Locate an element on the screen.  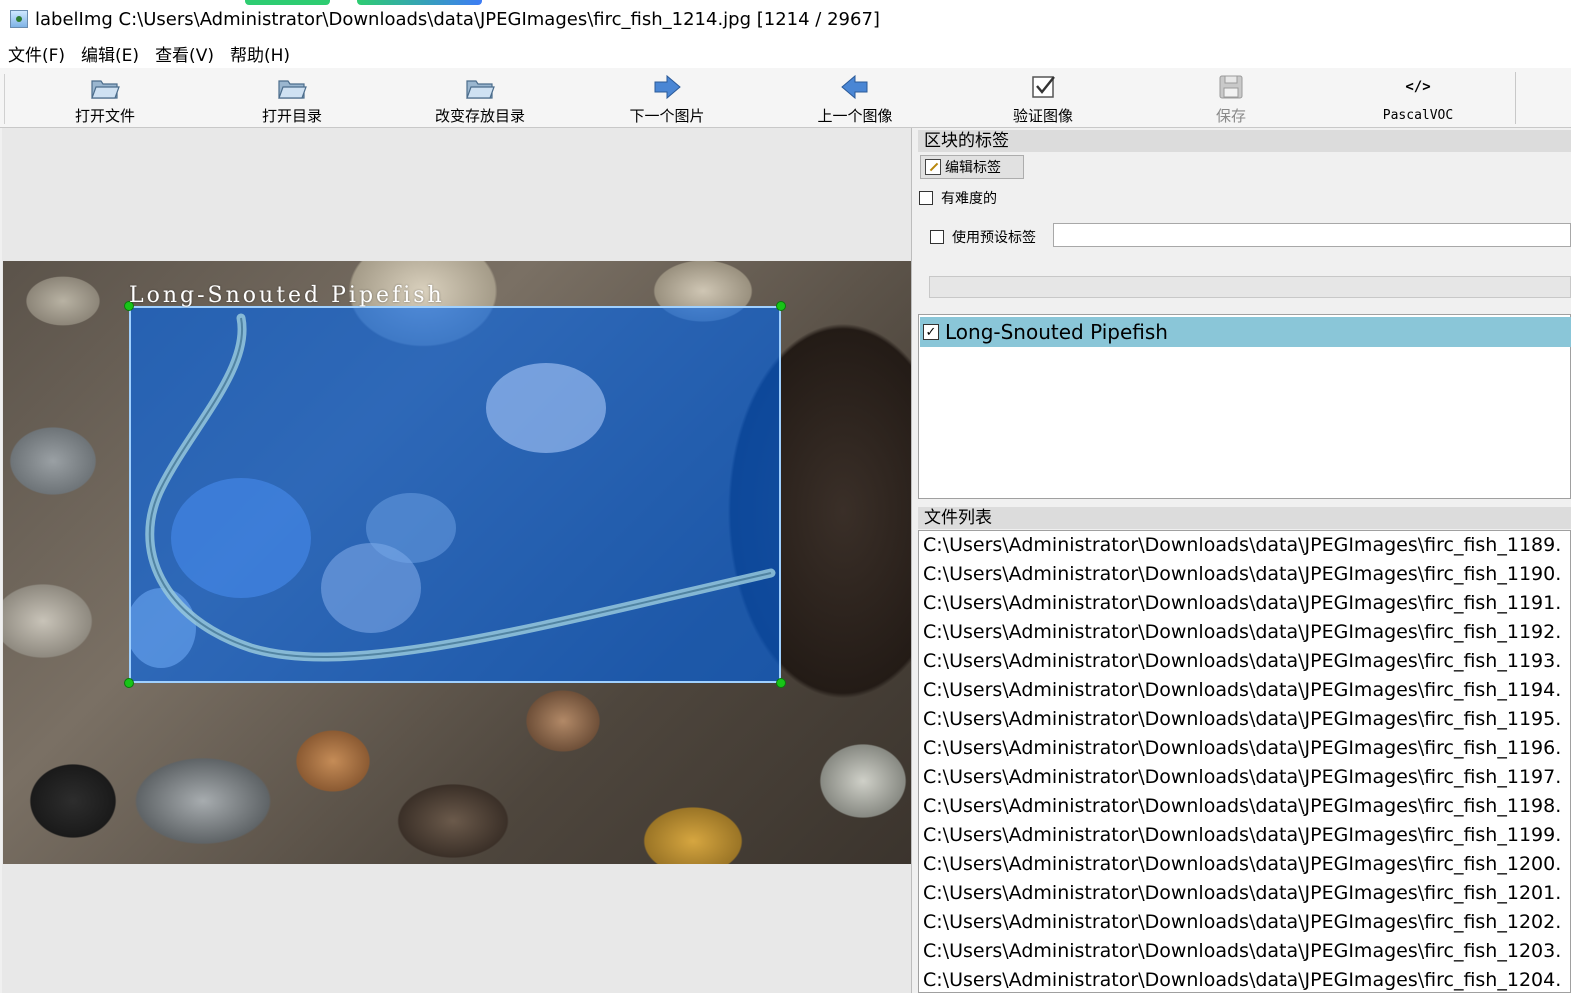
difficult-checkbox-row: 有难度的 is located at coordinates (958, 198).